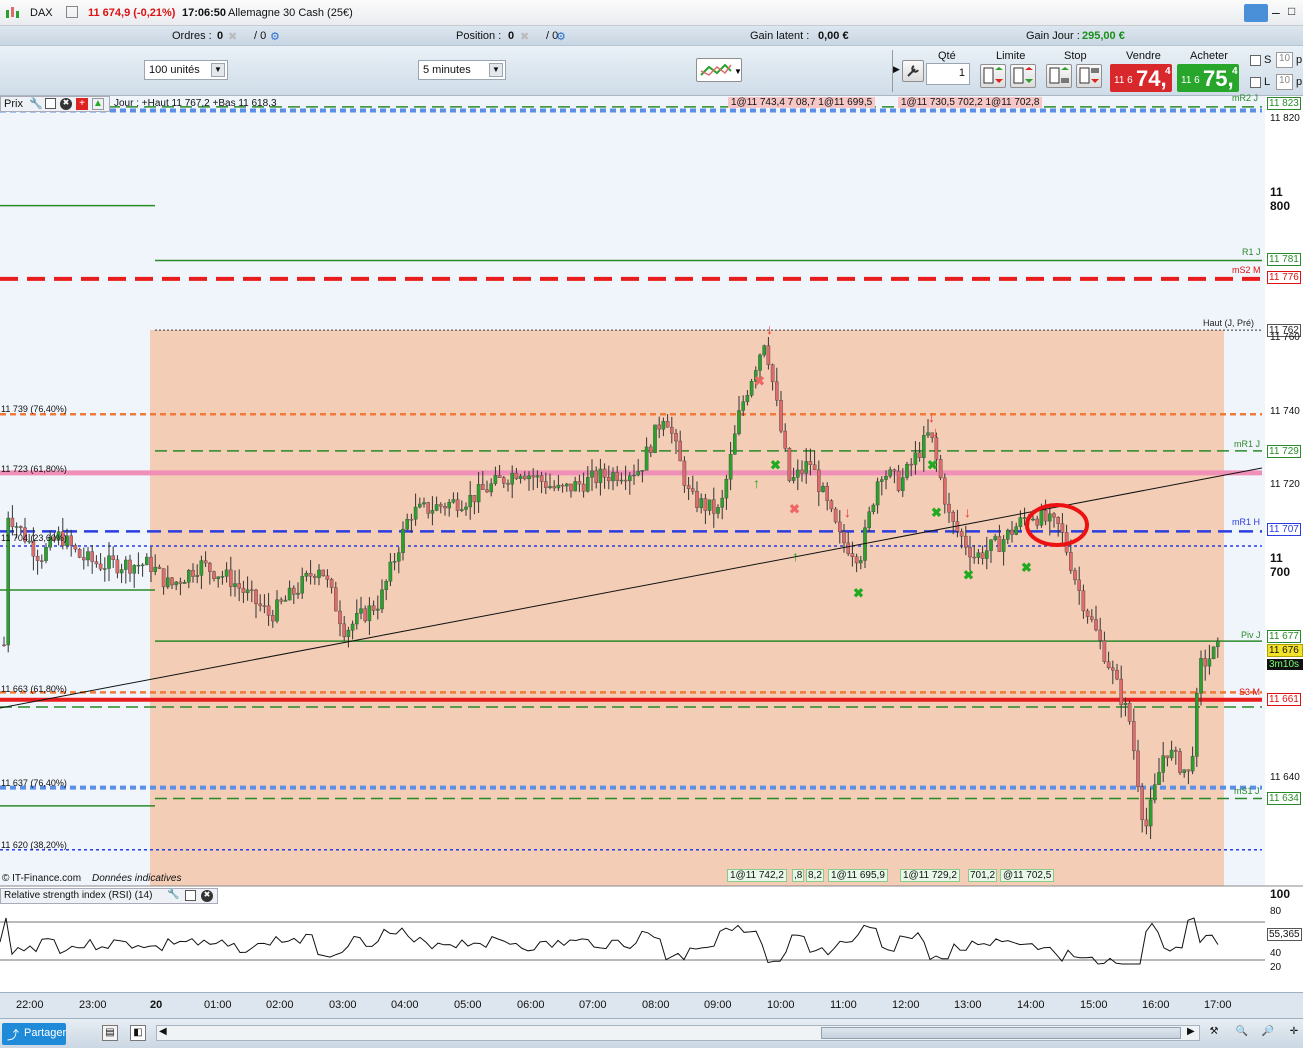 This screenshot has width=1303, height=1048. I want to click on order-label: ,8, so click(798, 875).